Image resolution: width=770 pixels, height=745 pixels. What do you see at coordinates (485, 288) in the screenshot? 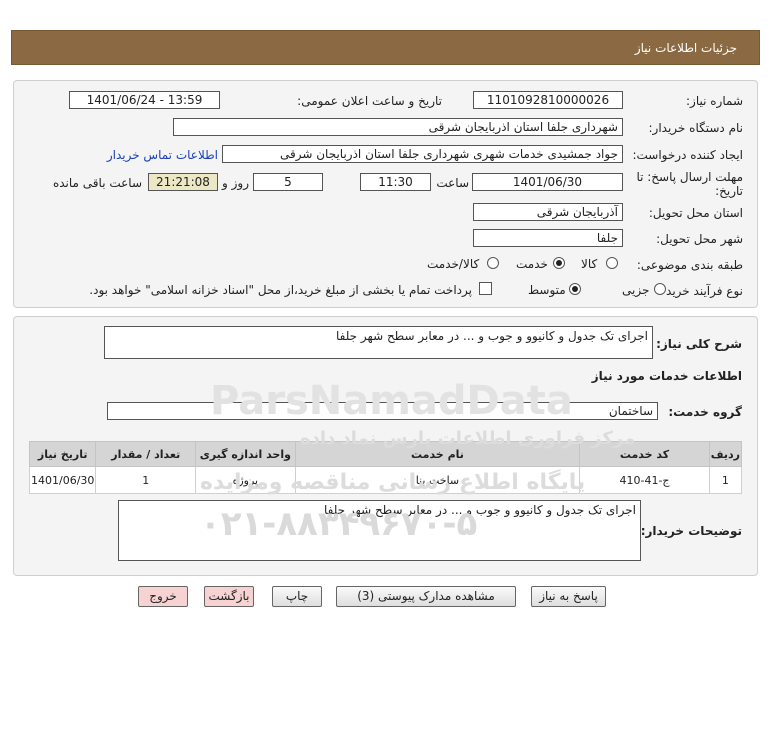
I see `treasury-checkbox` at bounding box center [485, 288].